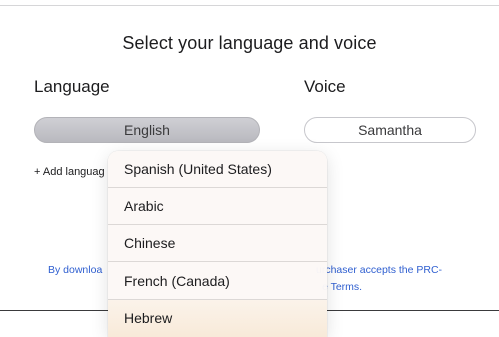  Describe the element at coordinates (249, 43) in the screenshot. I see `page-title: Select your language and voice` at that location.